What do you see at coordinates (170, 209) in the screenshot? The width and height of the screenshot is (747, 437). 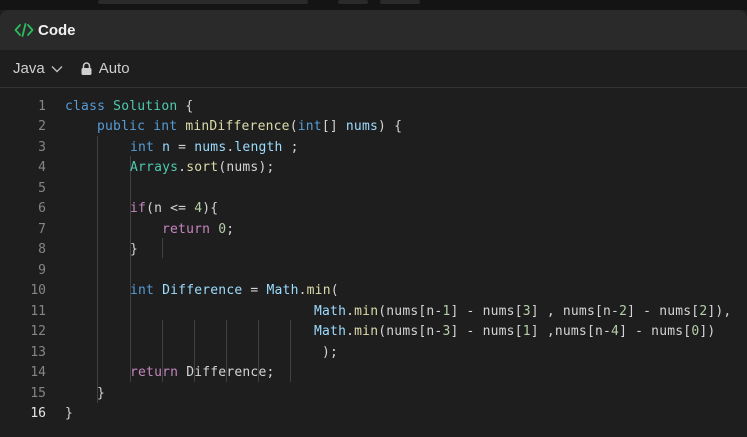 I see `token: (n <=` at bounding box center [170, 209].